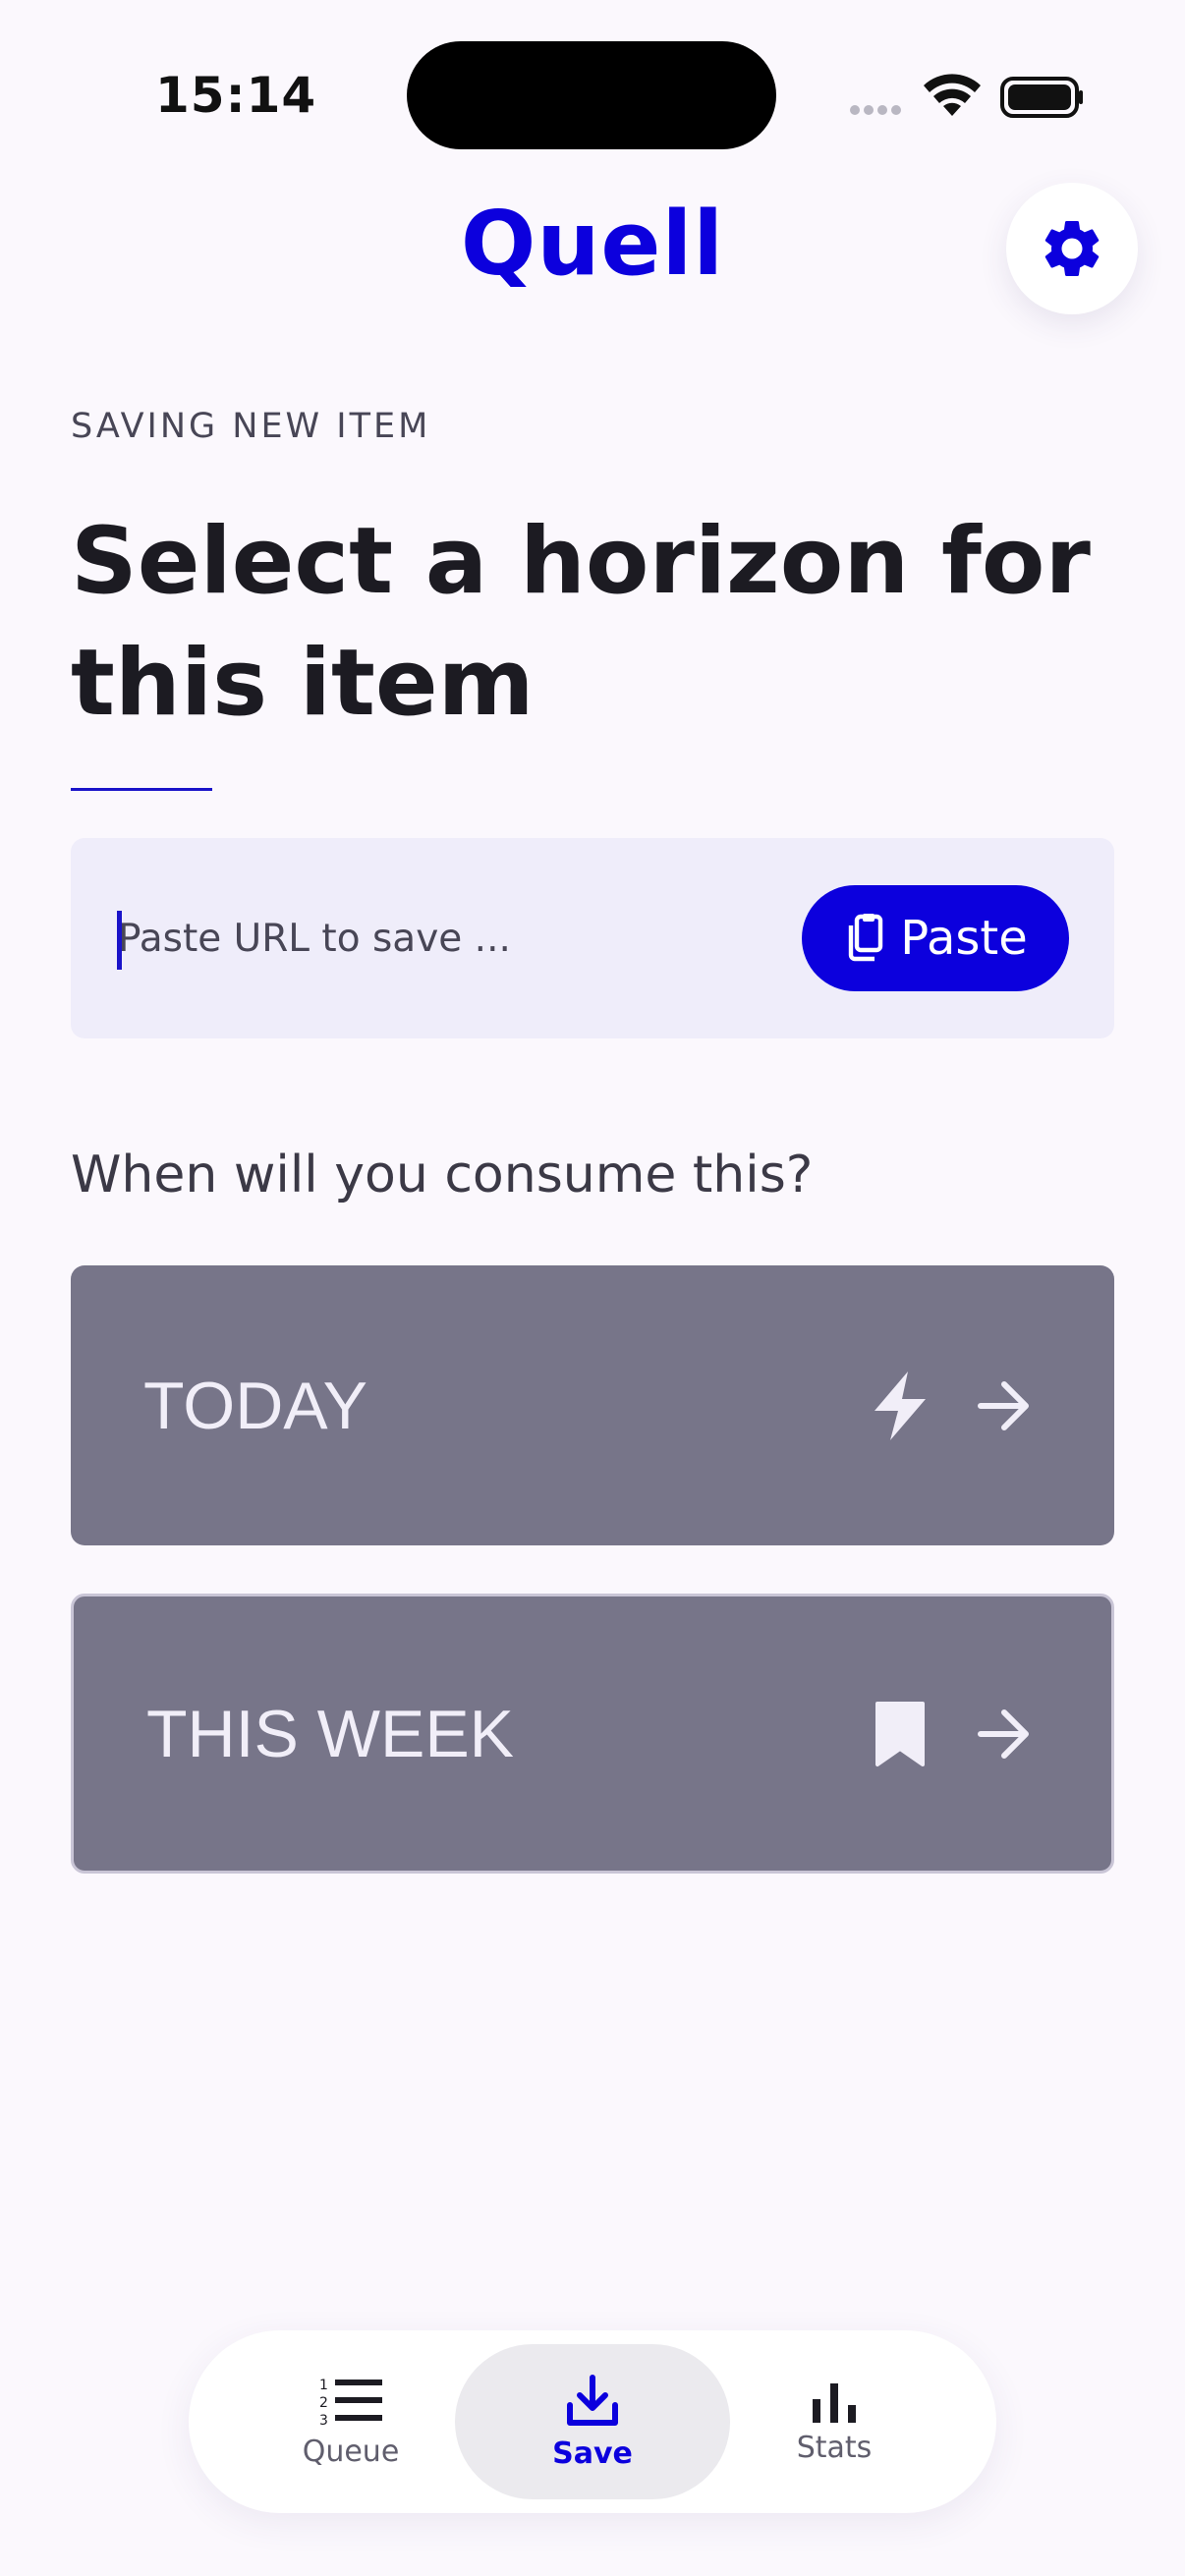 This screenshot has width=1185, height=2576. What do you see at coordinates (900, 1733) in the screenshot?
I see `bookmark-icon` at bounding box center [900, 1733].